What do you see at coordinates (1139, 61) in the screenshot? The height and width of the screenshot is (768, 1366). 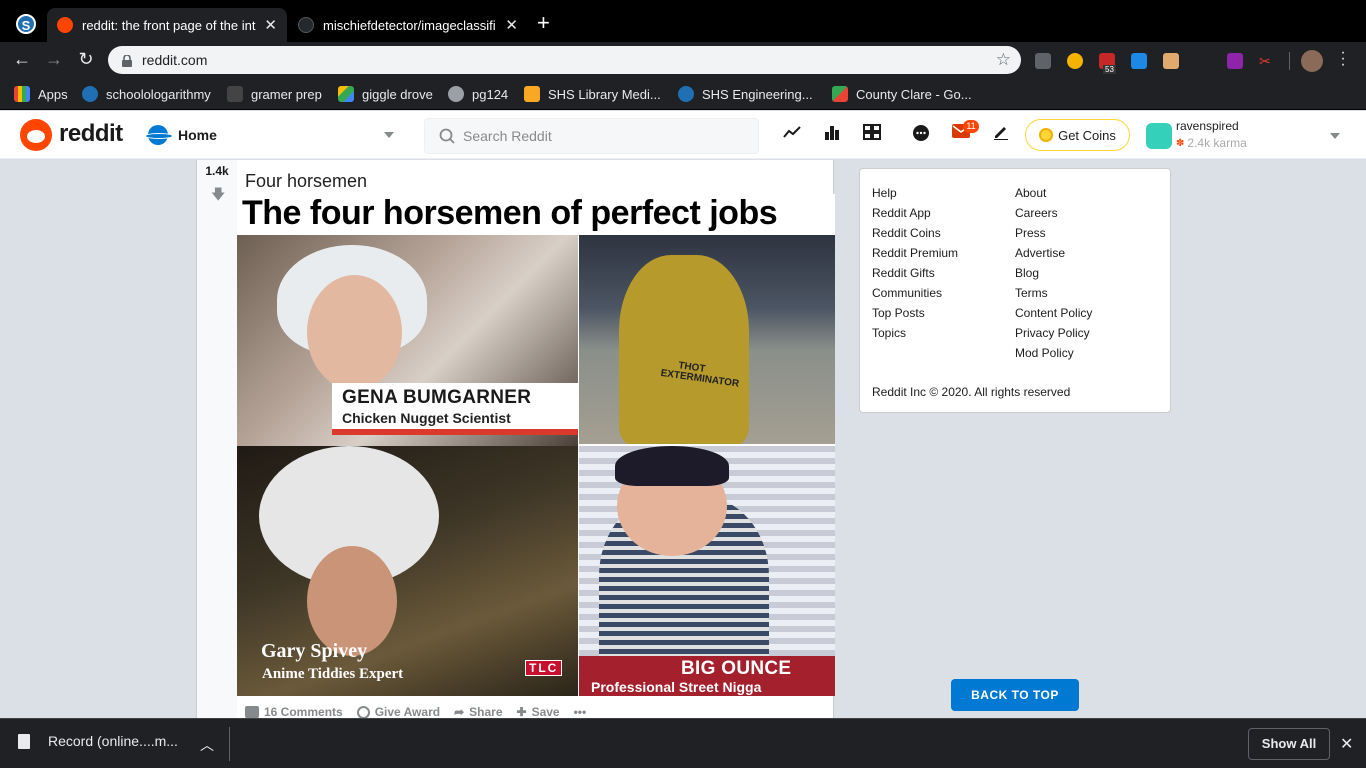 I see `checkmark-extension-icon` at bounding box center [1139, 61].